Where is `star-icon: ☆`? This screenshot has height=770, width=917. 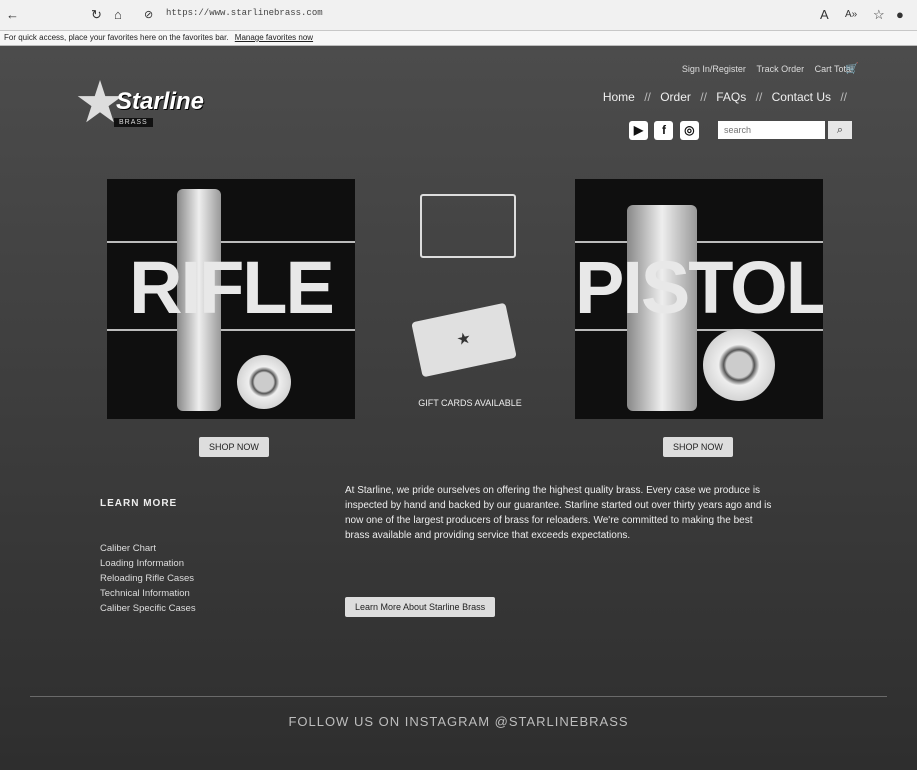 star-icon: ☆ is located at coordinates (879, 15).